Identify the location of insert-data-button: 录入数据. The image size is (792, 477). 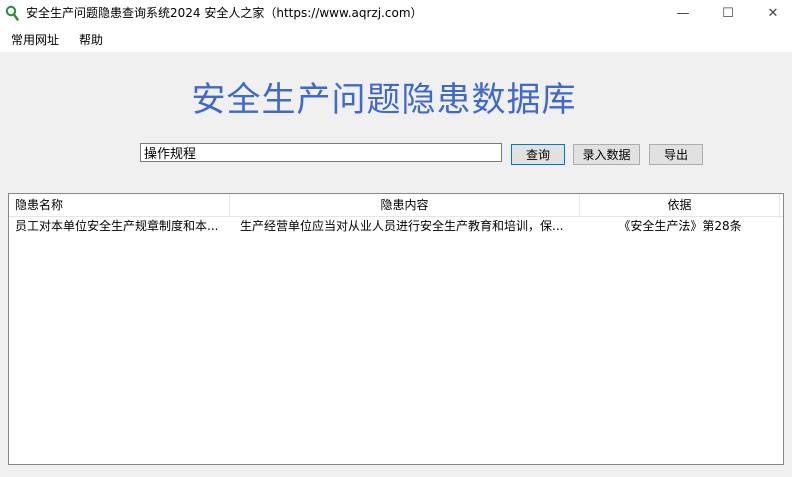
(606, 154).